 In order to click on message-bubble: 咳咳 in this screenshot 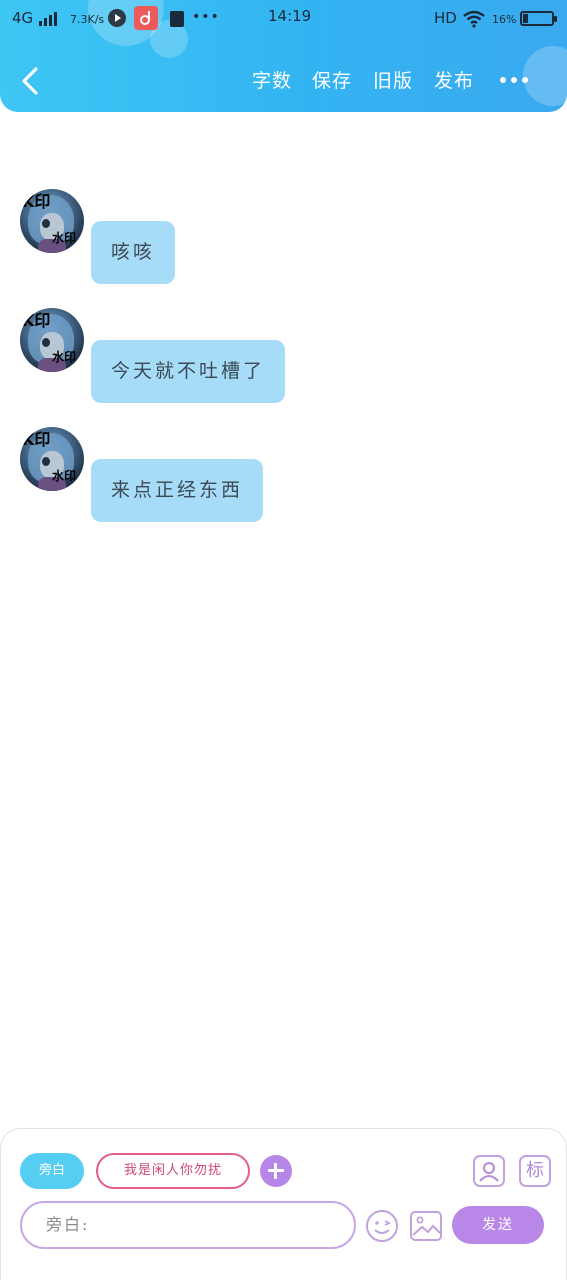, I will do `click(133, 252)`.